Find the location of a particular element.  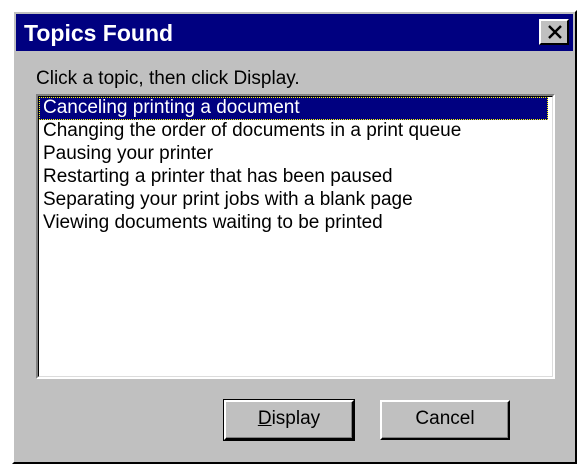

cancel-button: Cancel is located at coordinates (445, 420).